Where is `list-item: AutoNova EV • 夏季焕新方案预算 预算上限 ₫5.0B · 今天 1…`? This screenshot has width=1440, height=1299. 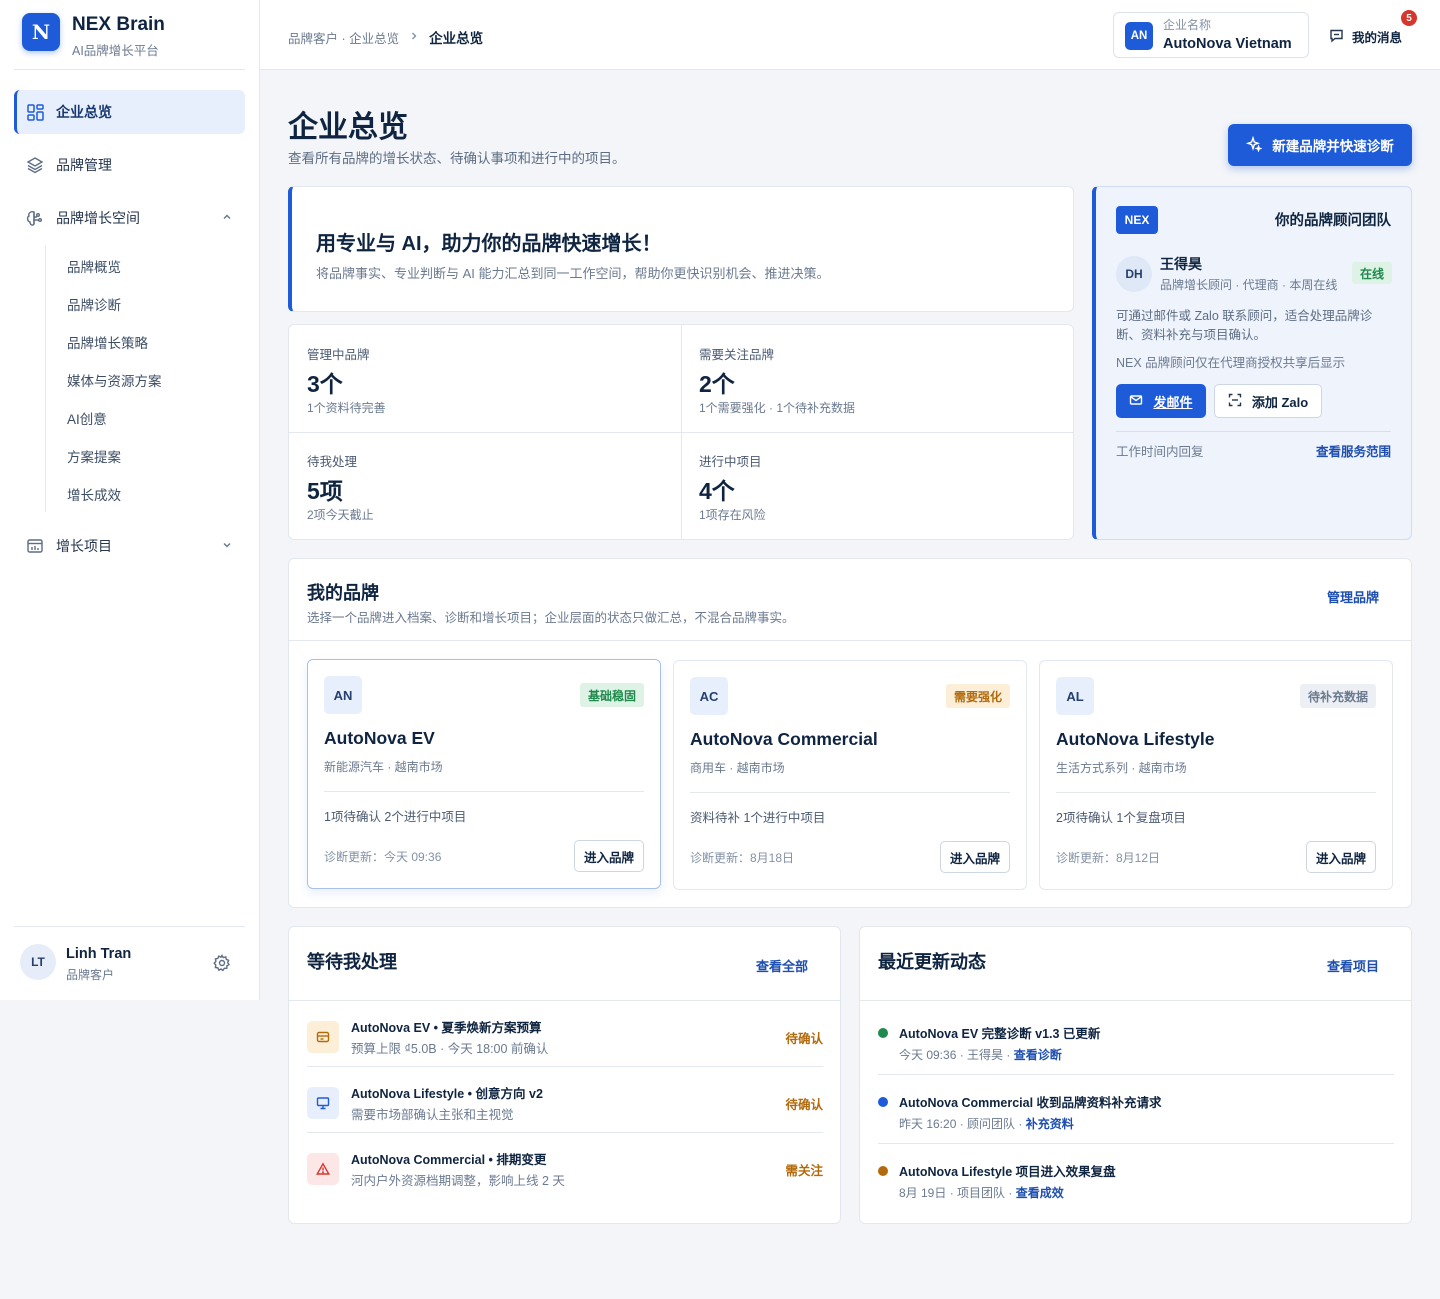
list-item: AutoNova EV • 夏季焕新方案预算 预算上限 ₫5.0B · 今天 1… is located at coordinates (565, 1034).